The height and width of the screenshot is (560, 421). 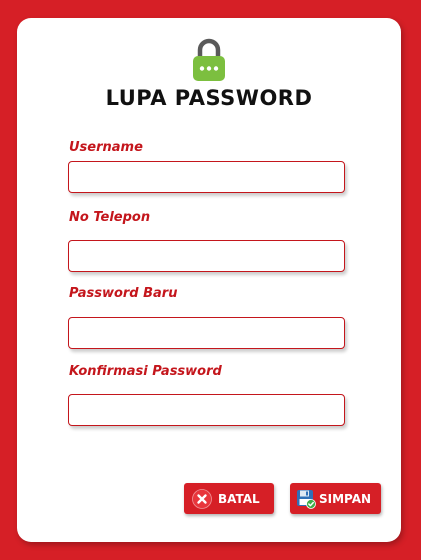 I want to click on cancel-button: BATAL, so click(x=229, y=498).